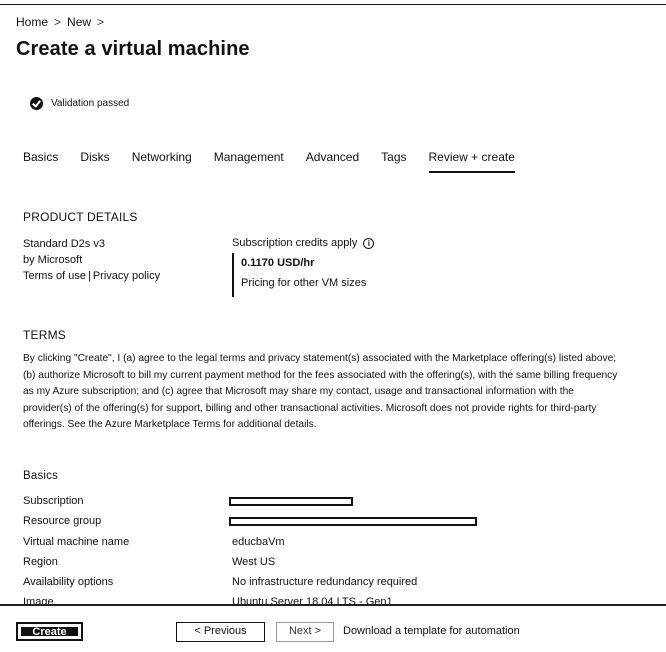  I want to click on summary-label: Subscription, so click(53, 501).